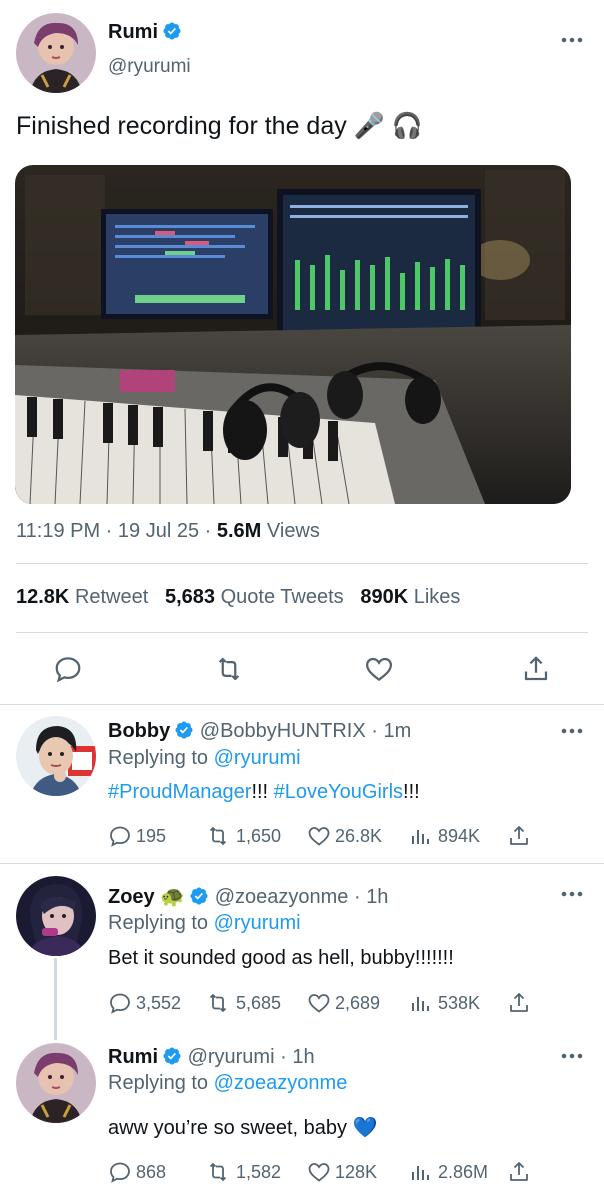 Image resolution: width=604 pixels, height=1200 pixels. What do you see at coordinates (149, 67) in the screenshot?
I see `author-handle: @ryurumi` at bounding box center [149, 67].